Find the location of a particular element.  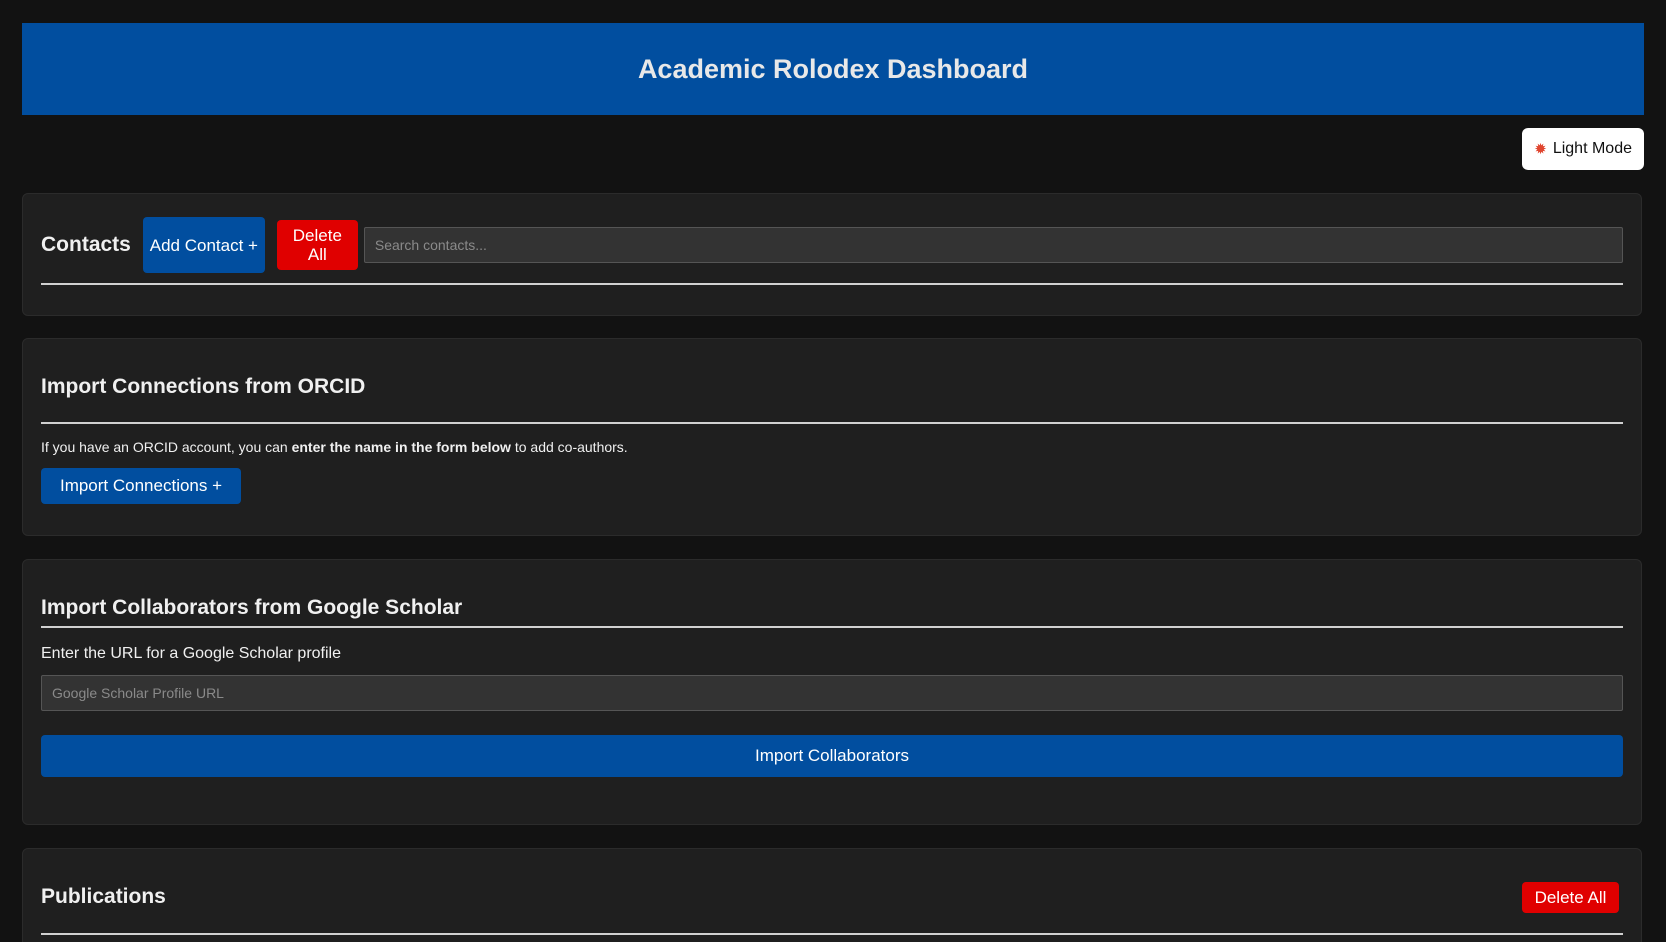

orcid-desc-suffix: to add co-authors. is located at coordinates (569, 447).